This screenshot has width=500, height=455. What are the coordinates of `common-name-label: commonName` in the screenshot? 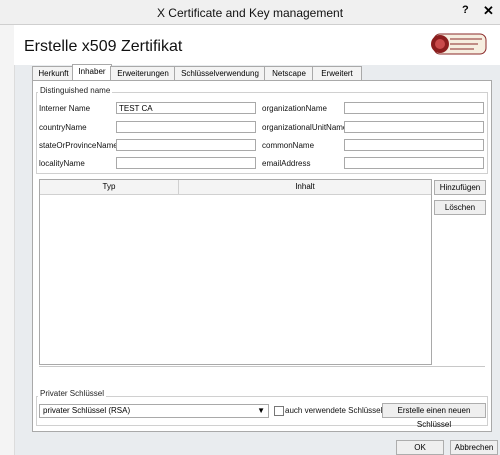 It's located at (288, 145).